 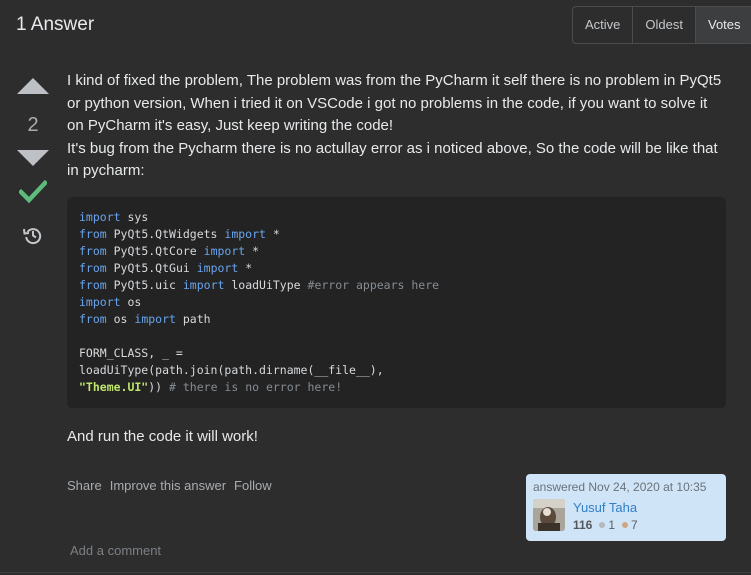 What do you see at coordinates (603, 25) in the screenshot?
I see `sort-active-button: Active` at bounding box center [603, 25].